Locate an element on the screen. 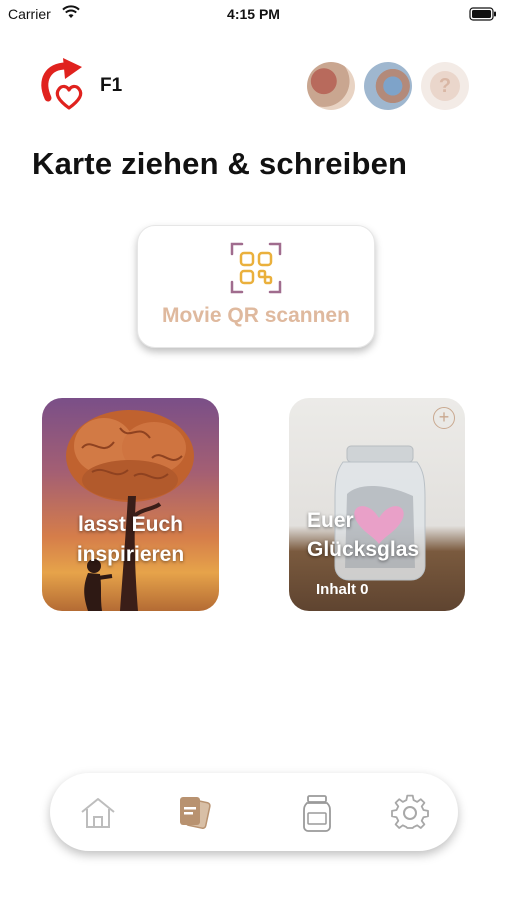 The image size is (507, 900). jar-label-line2: Glücksglas is located at coordinates (363, 549).